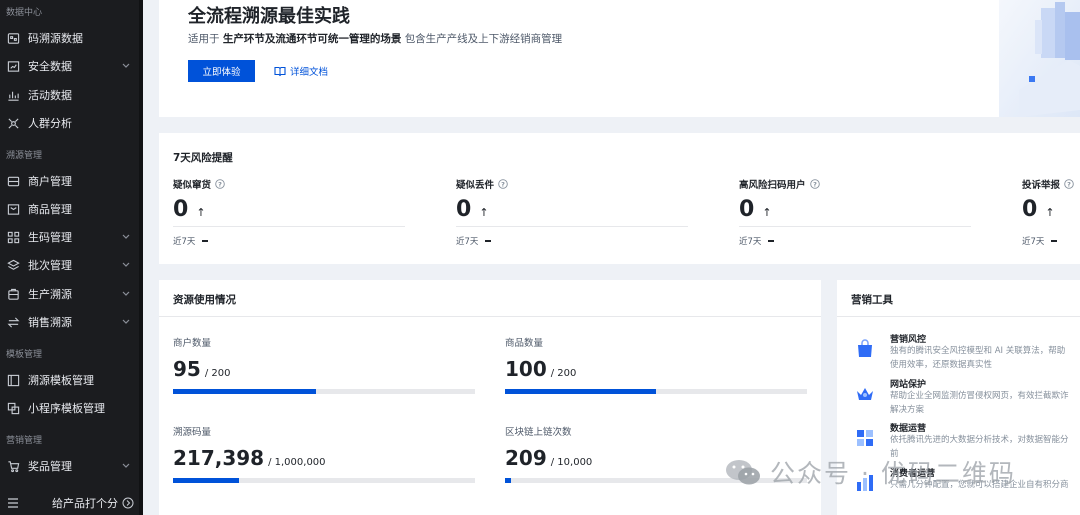 This screenshot has height=515, width=1080. I want to click on metric-name: 疑似窜货, so click(192, 185).